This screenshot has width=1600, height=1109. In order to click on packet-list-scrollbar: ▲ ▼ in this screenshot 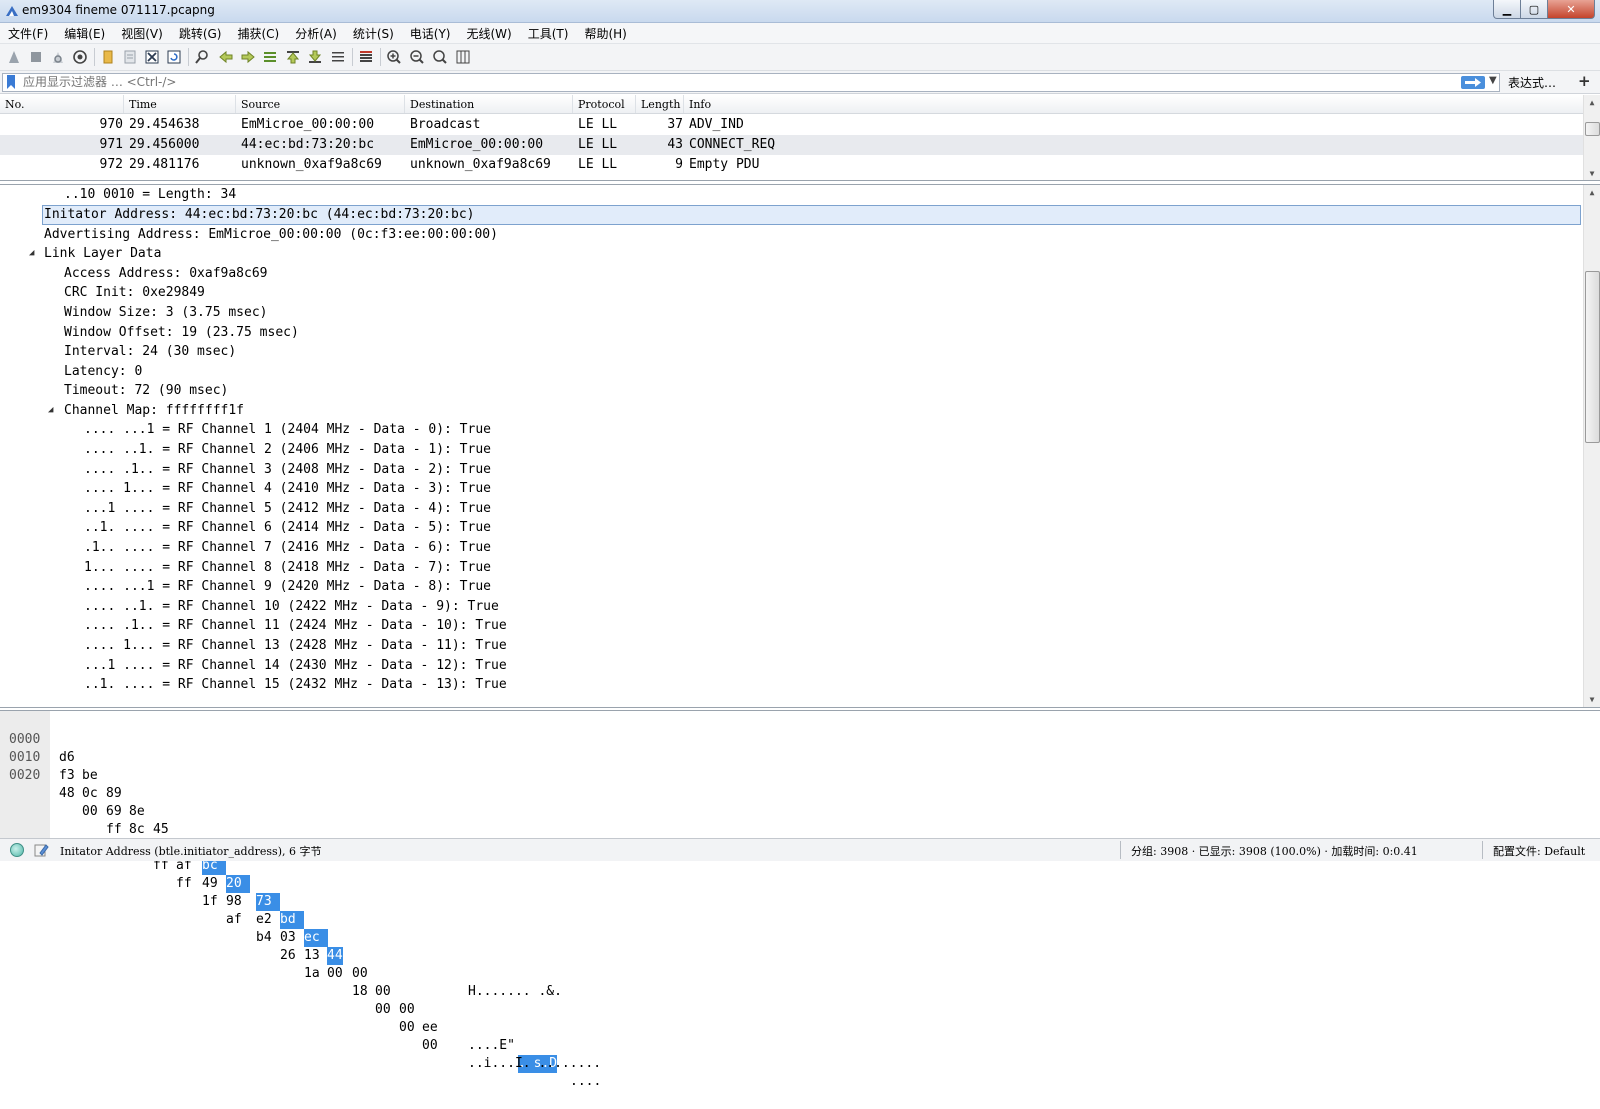, I will do `click(1591, 137)`.